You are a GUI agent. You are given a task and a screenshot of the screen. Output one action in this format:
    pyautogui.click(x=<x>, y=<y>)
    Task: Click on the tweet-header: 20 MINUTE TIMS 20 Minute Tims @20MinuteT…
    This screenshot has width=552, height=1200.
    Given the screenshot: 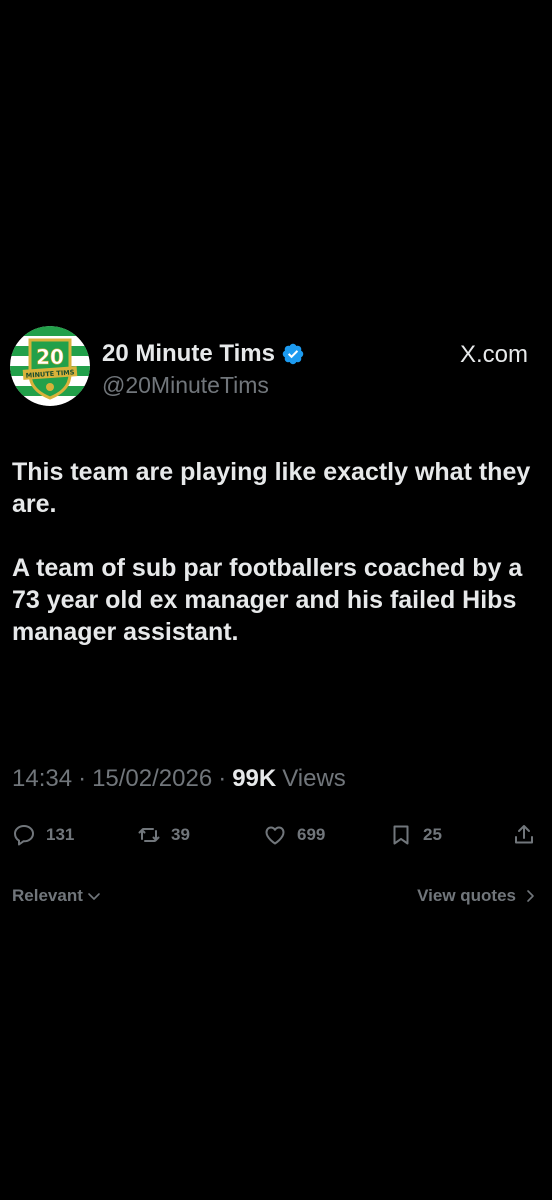 What is the action you would take?
    pyautogui.click(x=275, y=369)
    